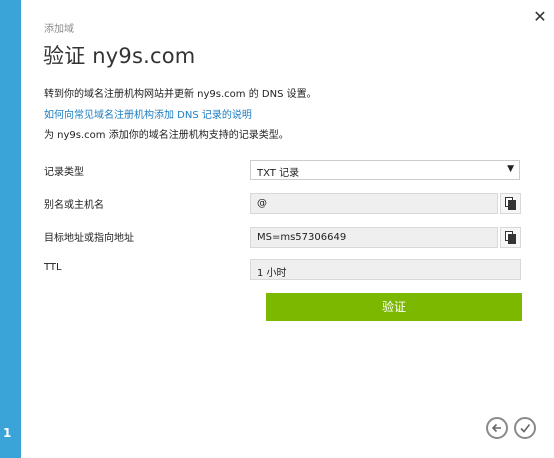  I want to click on close-button: ✕, so click(540, 17).